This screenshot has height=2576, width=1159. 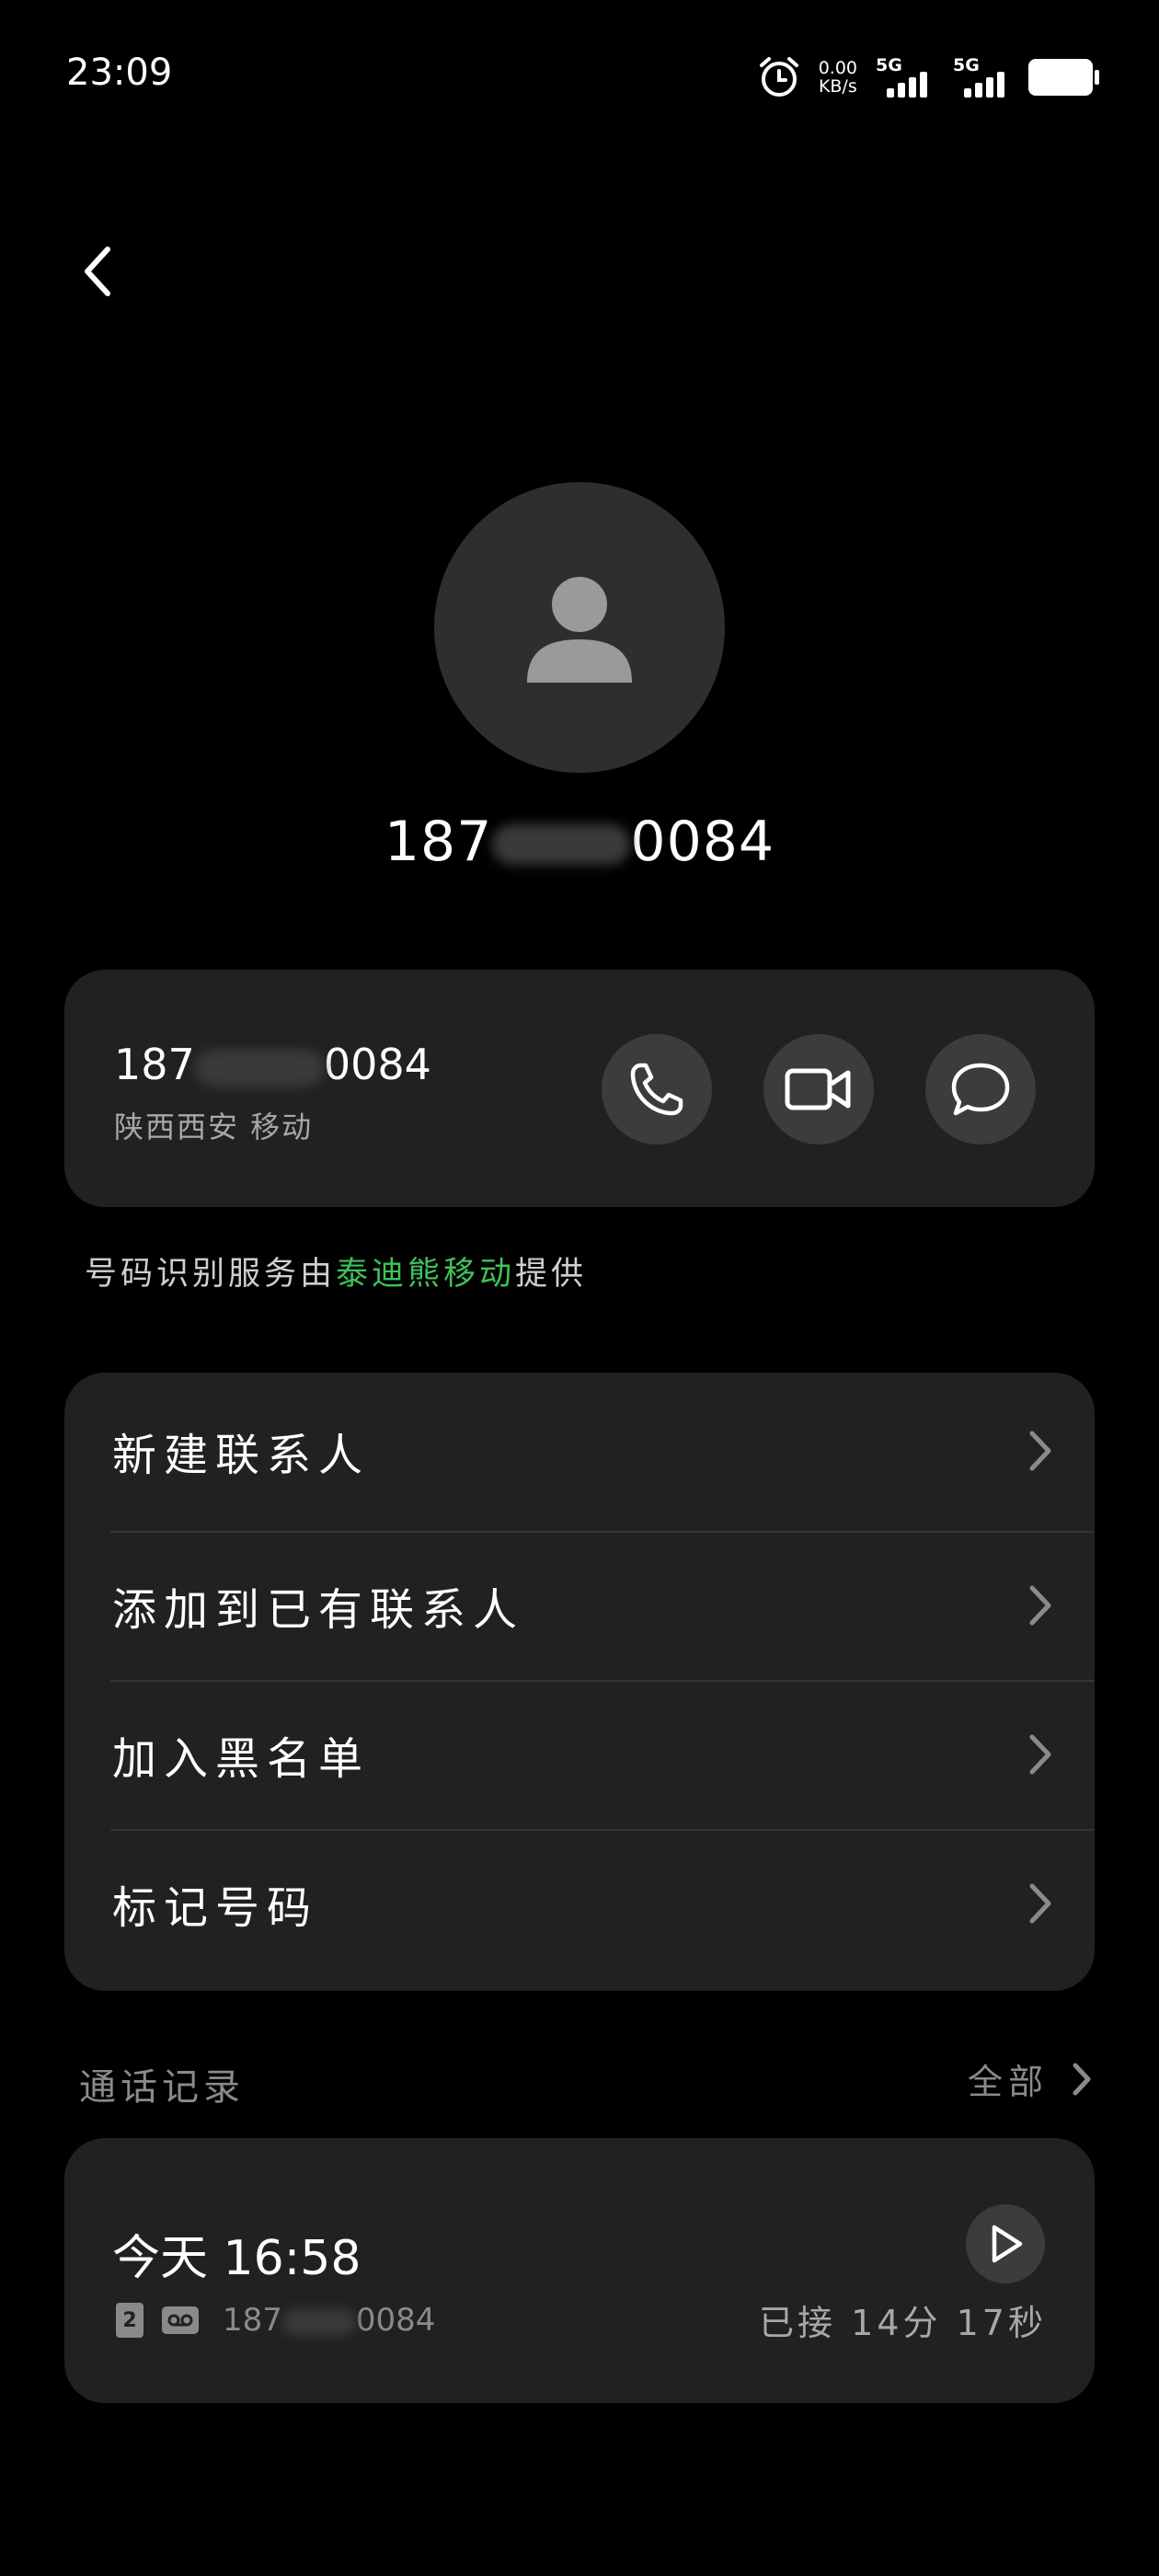 What do you see at coordinates (966, 65) in the screenshot?
I see `signal-2-label: 5G` at bounding box center [966, 65].